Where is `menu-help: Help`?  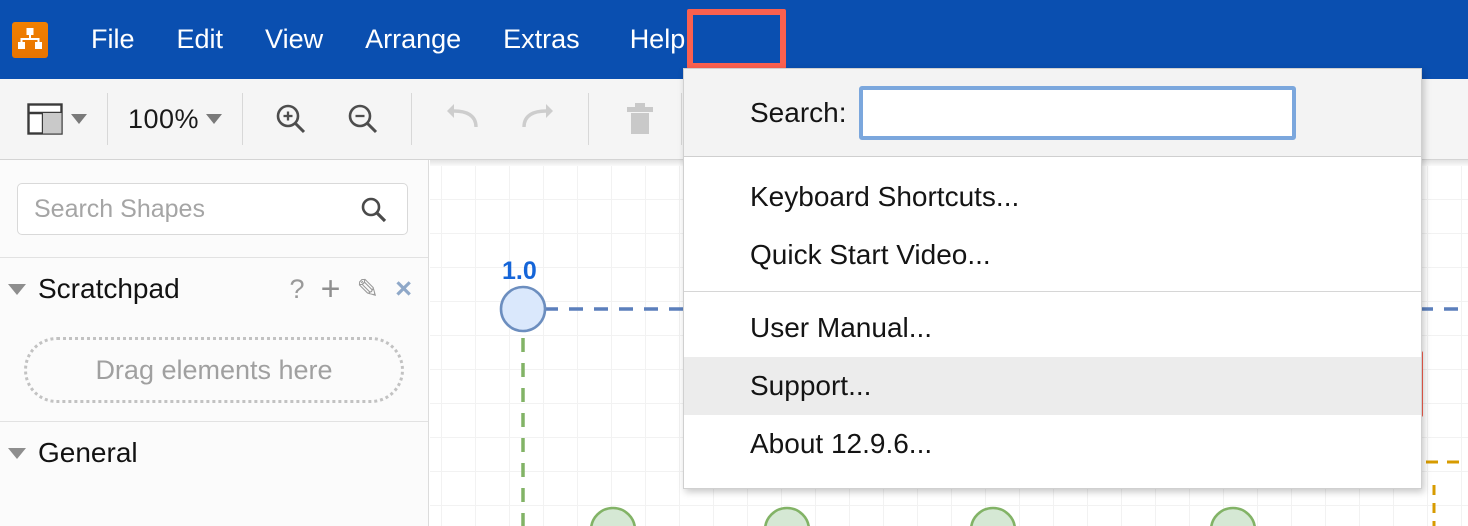 menu-help: Help is located at coordinates (658, 39).